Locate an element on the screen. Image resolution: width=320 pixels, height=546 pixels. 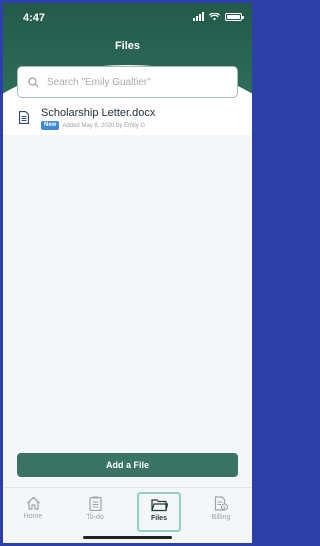
home-icon is located at coordinates (33, 503).